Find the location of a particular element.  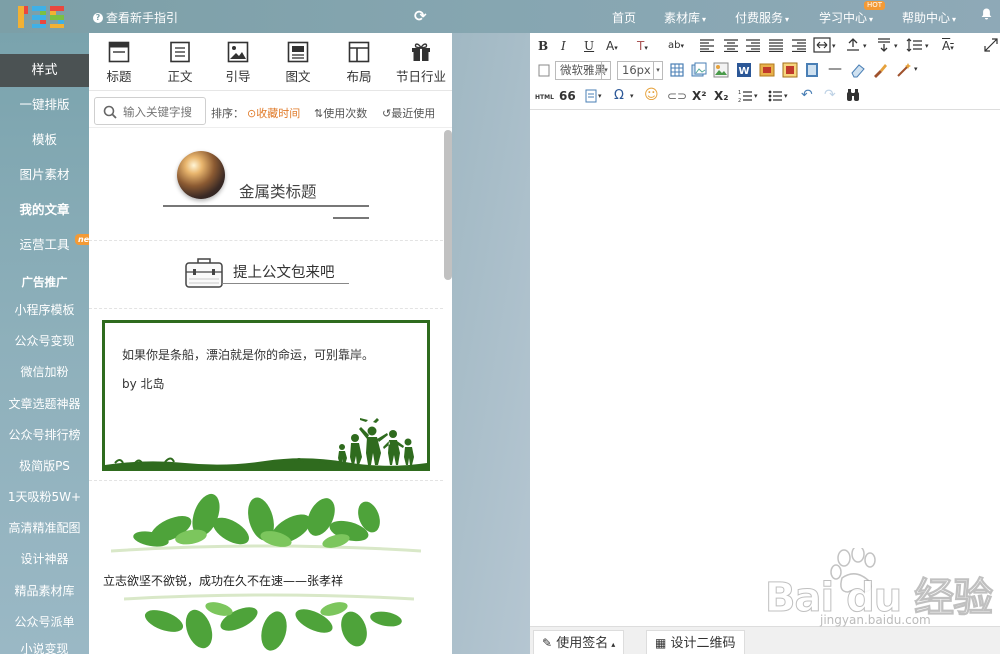

font-size-select: 16px ▾ is located at coordinates (640, 70).